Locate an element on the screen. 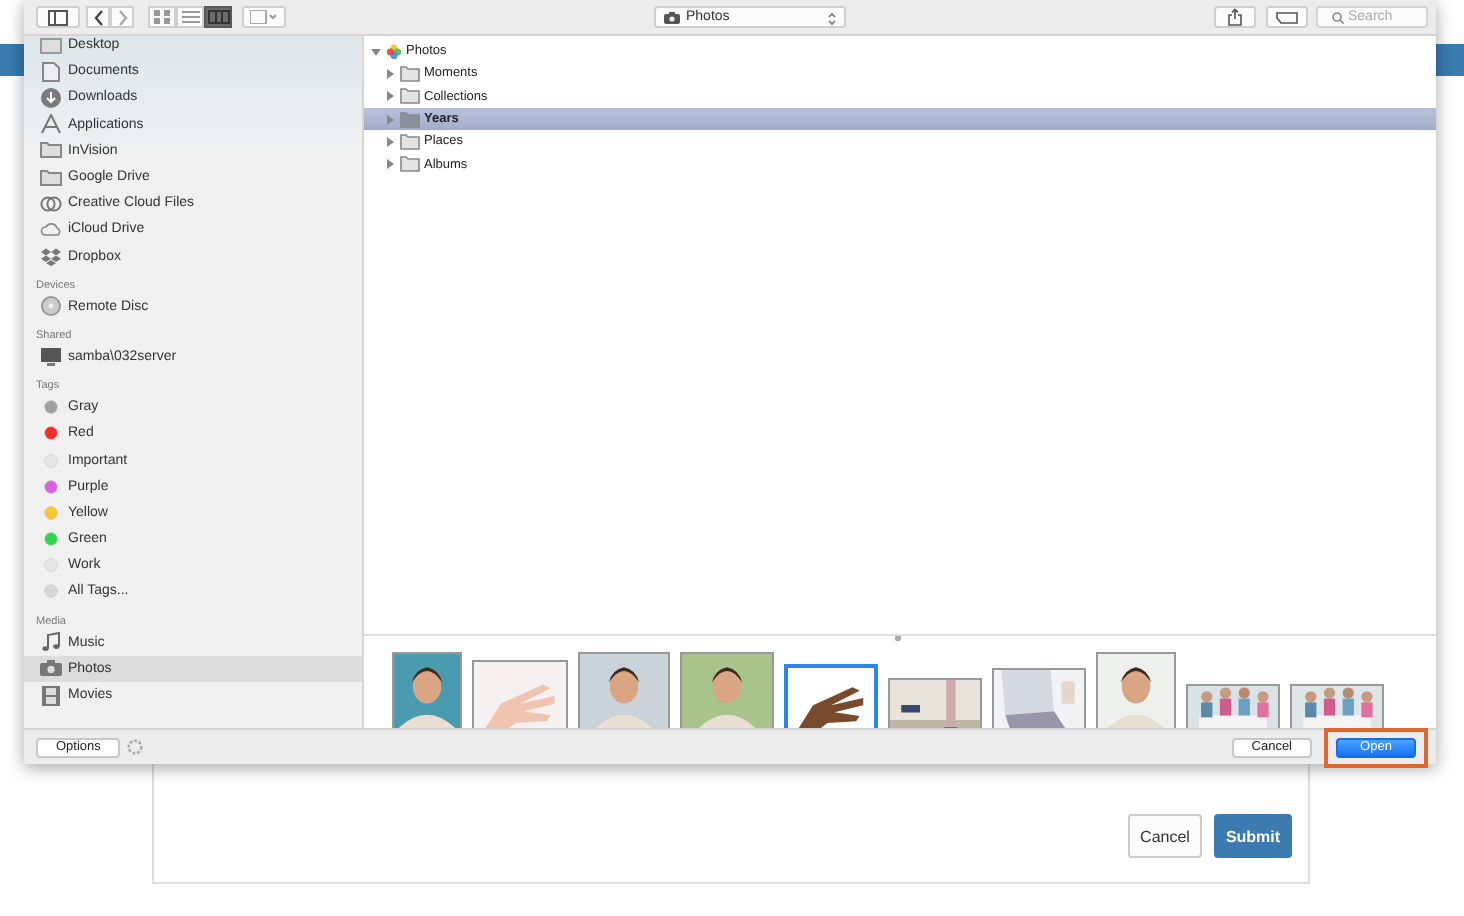 This screenshot has height=916, width=1464. forward-icon is located at coordinates (122, 17).